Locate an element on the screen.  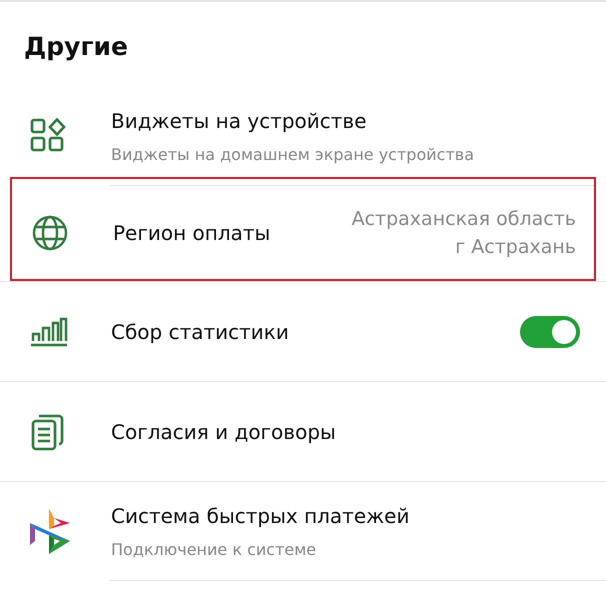
bar-chart-icon is located at coordinates (49, 331).